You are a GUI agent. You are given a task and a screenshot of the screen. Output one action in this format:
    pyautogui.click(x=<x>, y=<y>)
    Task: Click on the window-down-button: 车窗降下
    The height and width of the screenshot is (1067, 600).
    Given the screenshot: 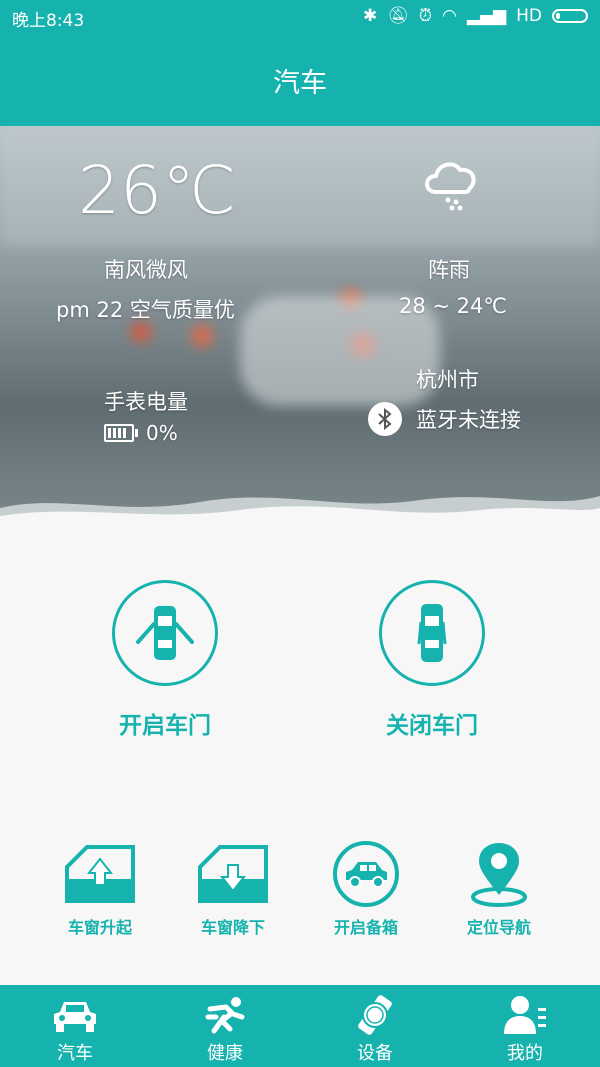 What is the action you would take?
    pyautogui.click(x=233, y=890)
    